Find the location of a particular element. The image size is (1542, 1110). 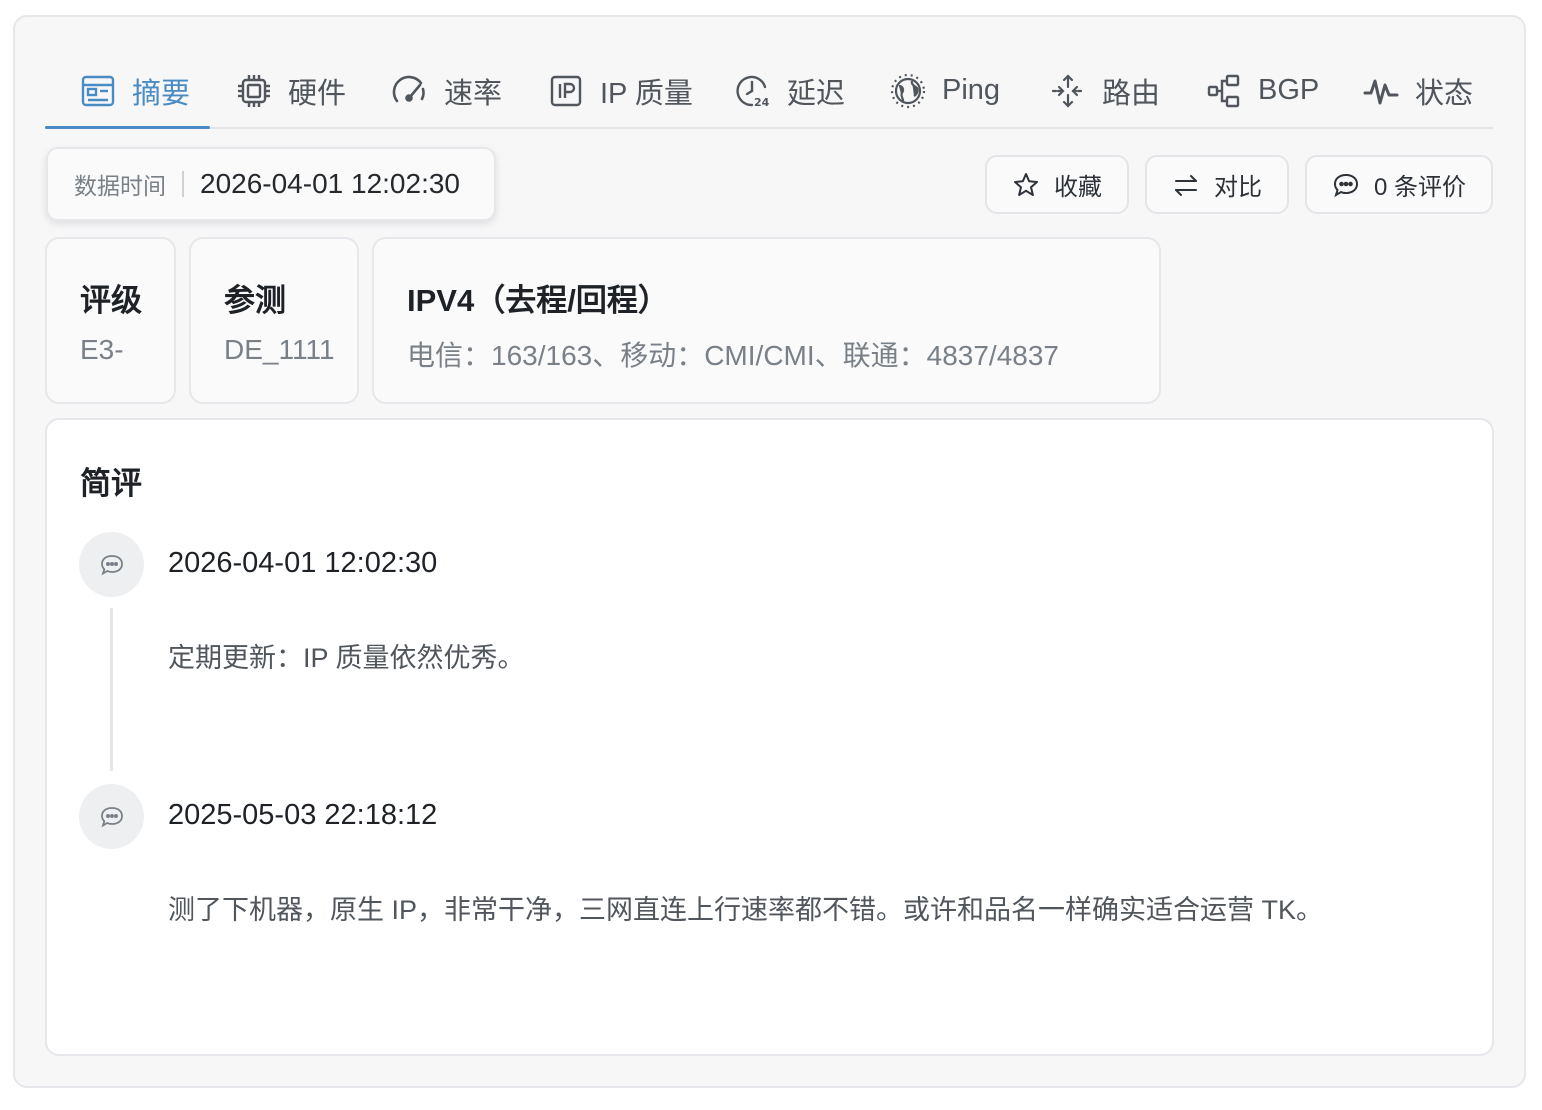

ip-icon is located at coordinates (566, 91).